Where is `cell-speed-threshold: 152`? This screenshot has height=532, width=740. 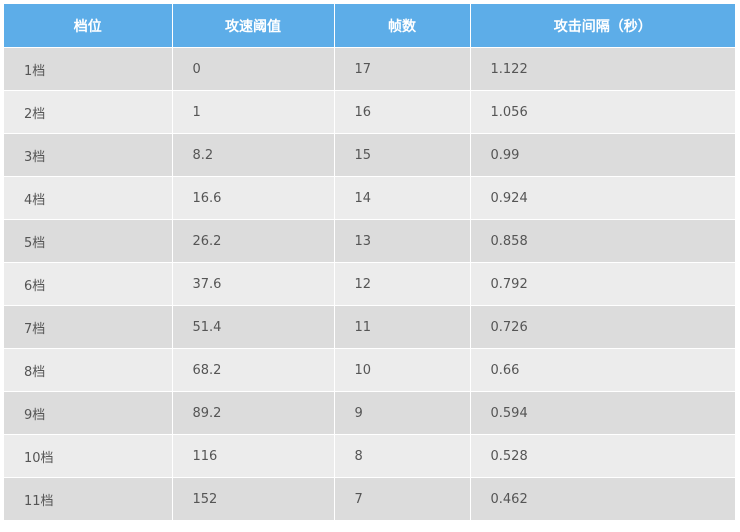 cell-speed-threshold: 152 is located at coordinates (253, 498).